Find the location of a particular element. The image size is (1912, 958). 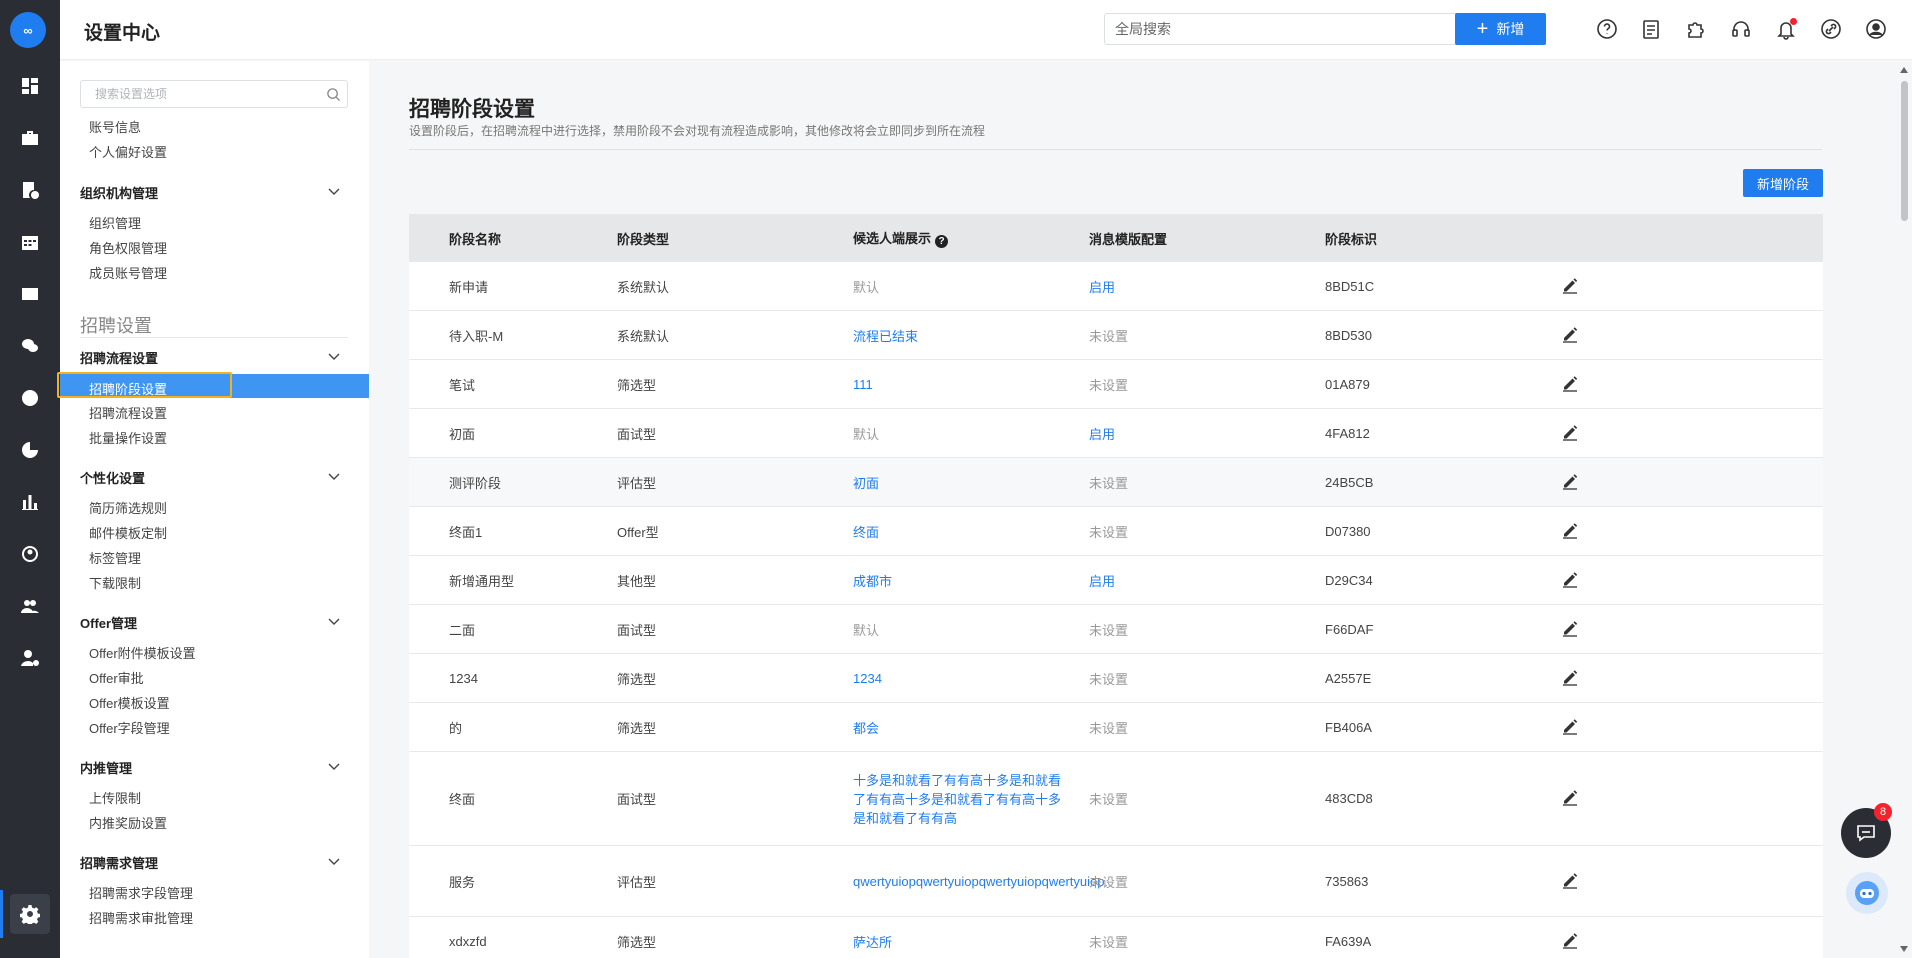

cell-candidate-display: 流程已结束 is located at coordinates (971, 335).